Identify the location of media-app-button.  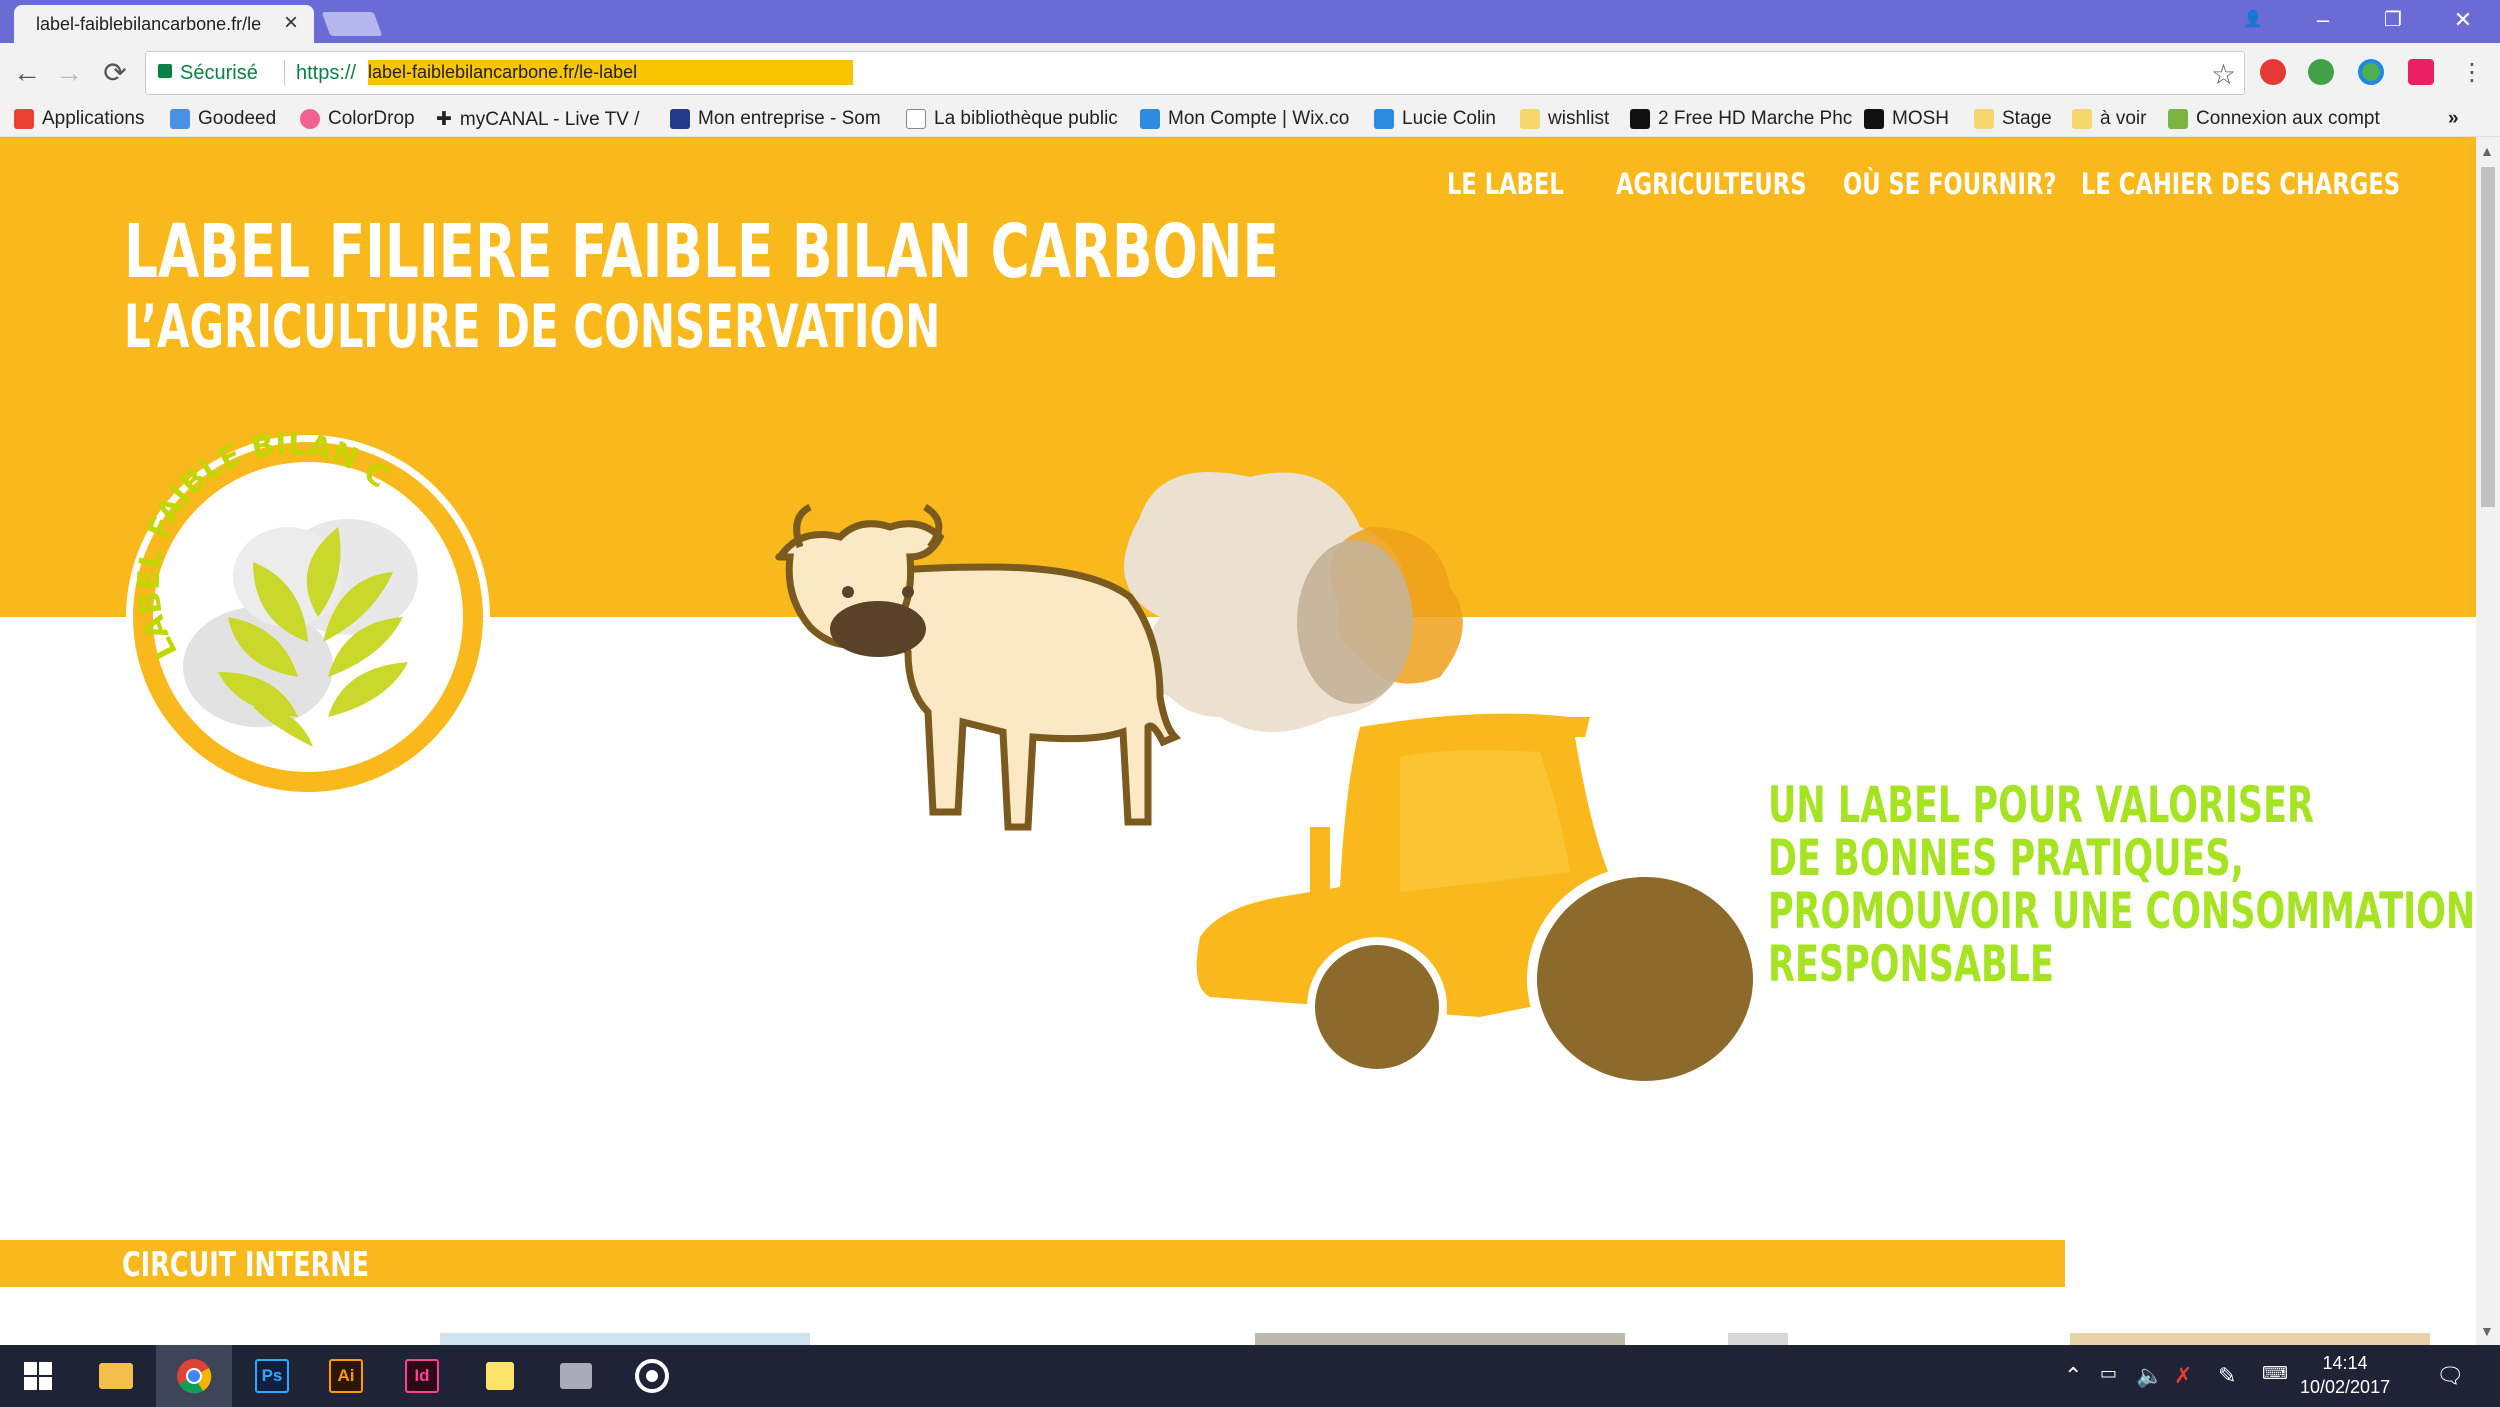
(576, 1376).